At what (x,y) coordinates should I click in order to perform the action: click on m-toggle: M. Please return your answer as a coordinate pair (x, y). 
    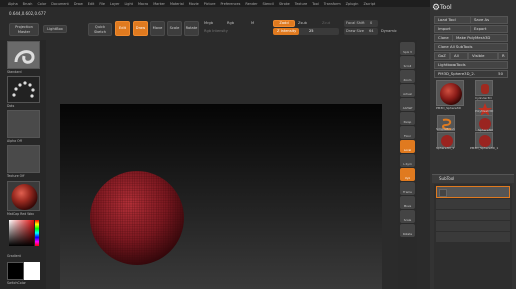
    Looking at the image, I should click on (252, 23).